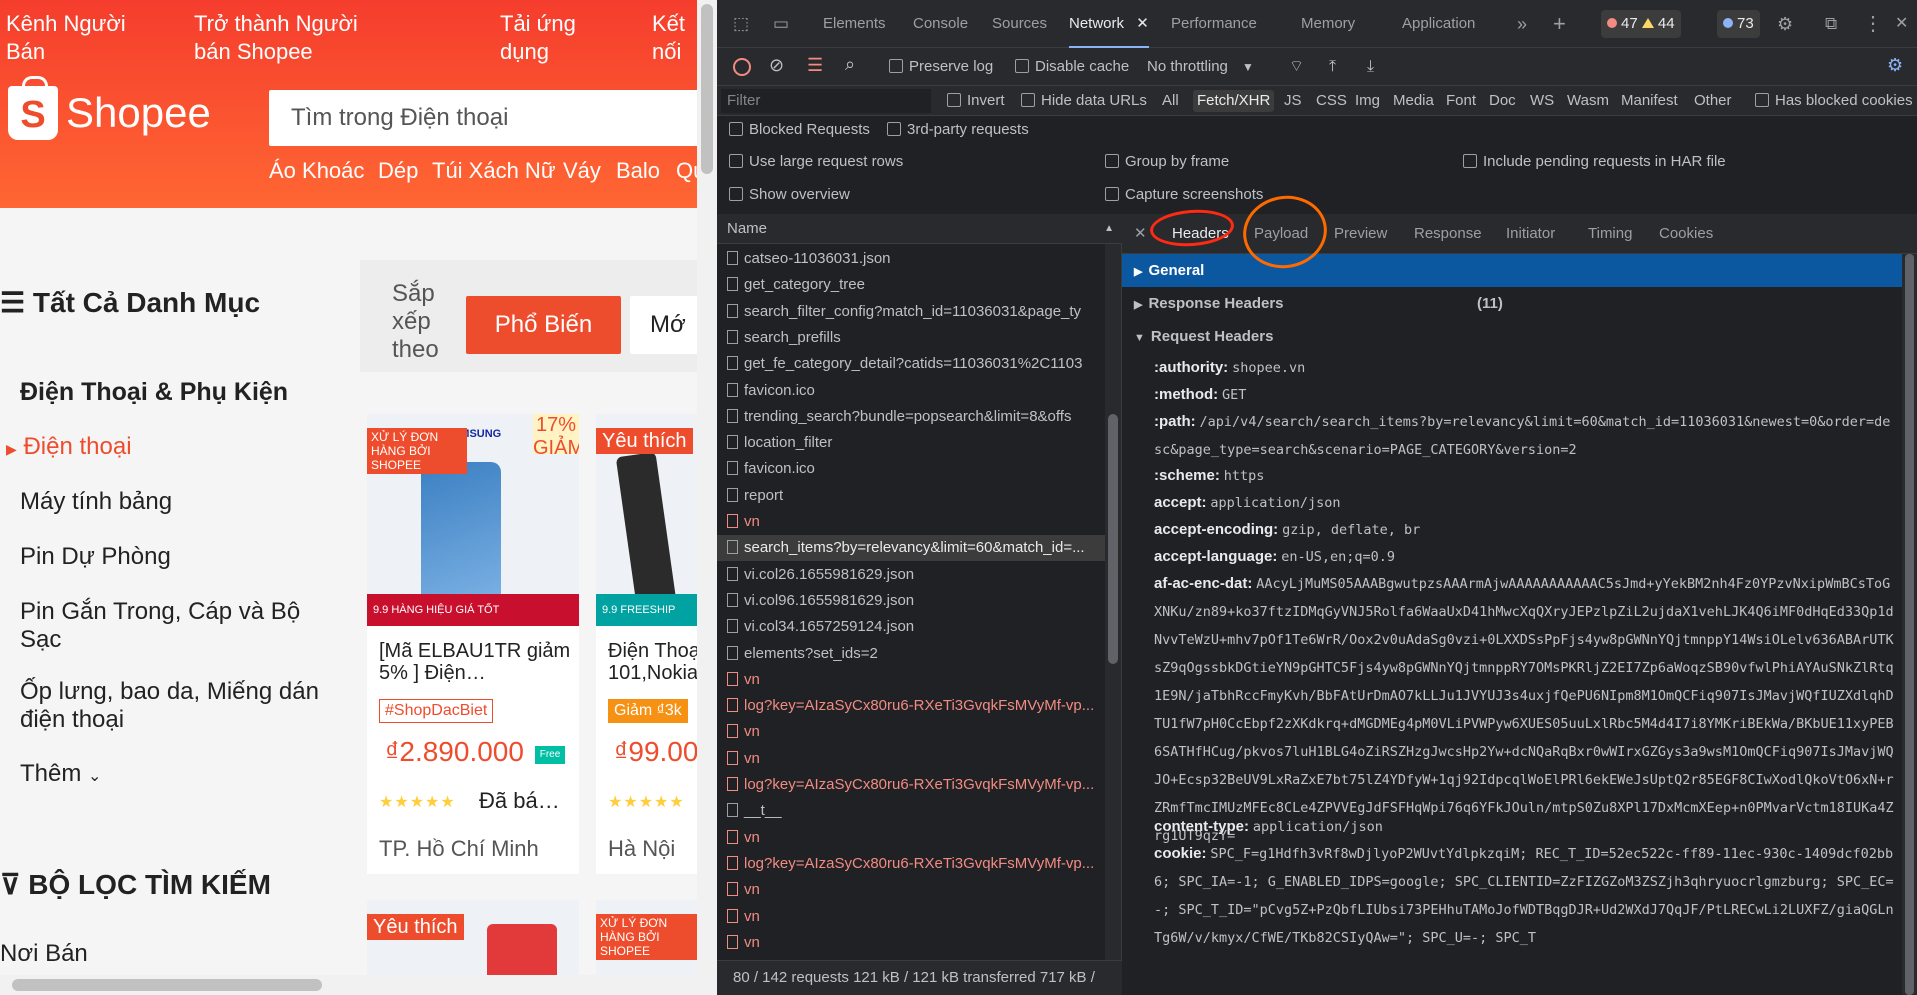 This screenshot has height=995, width=1917. I want to click on filter-type-all: All, so click(1170, 101).